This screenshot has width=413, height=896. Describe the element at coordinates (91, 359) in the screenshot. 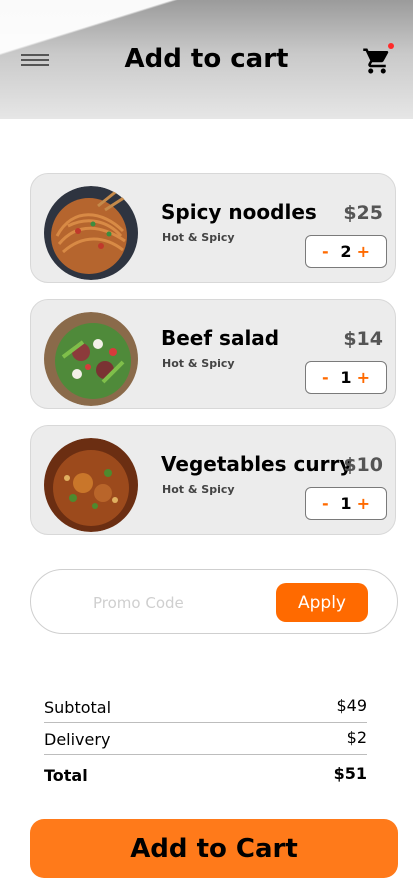

I see `item-image-salad` at that location.